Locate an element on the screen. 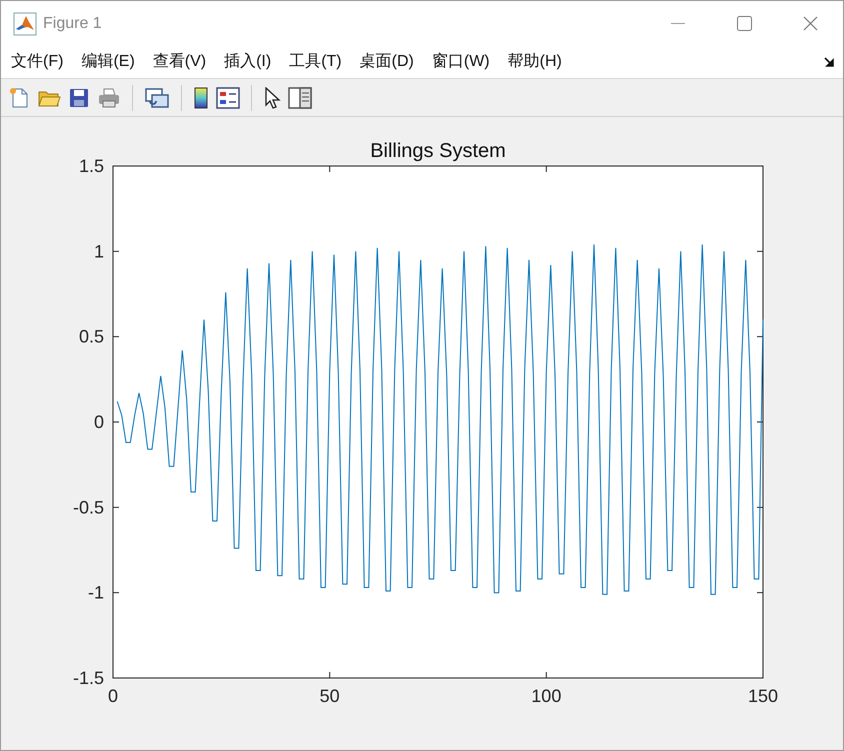  menu-item: 文件(F) is located at coordinates (37, 62).